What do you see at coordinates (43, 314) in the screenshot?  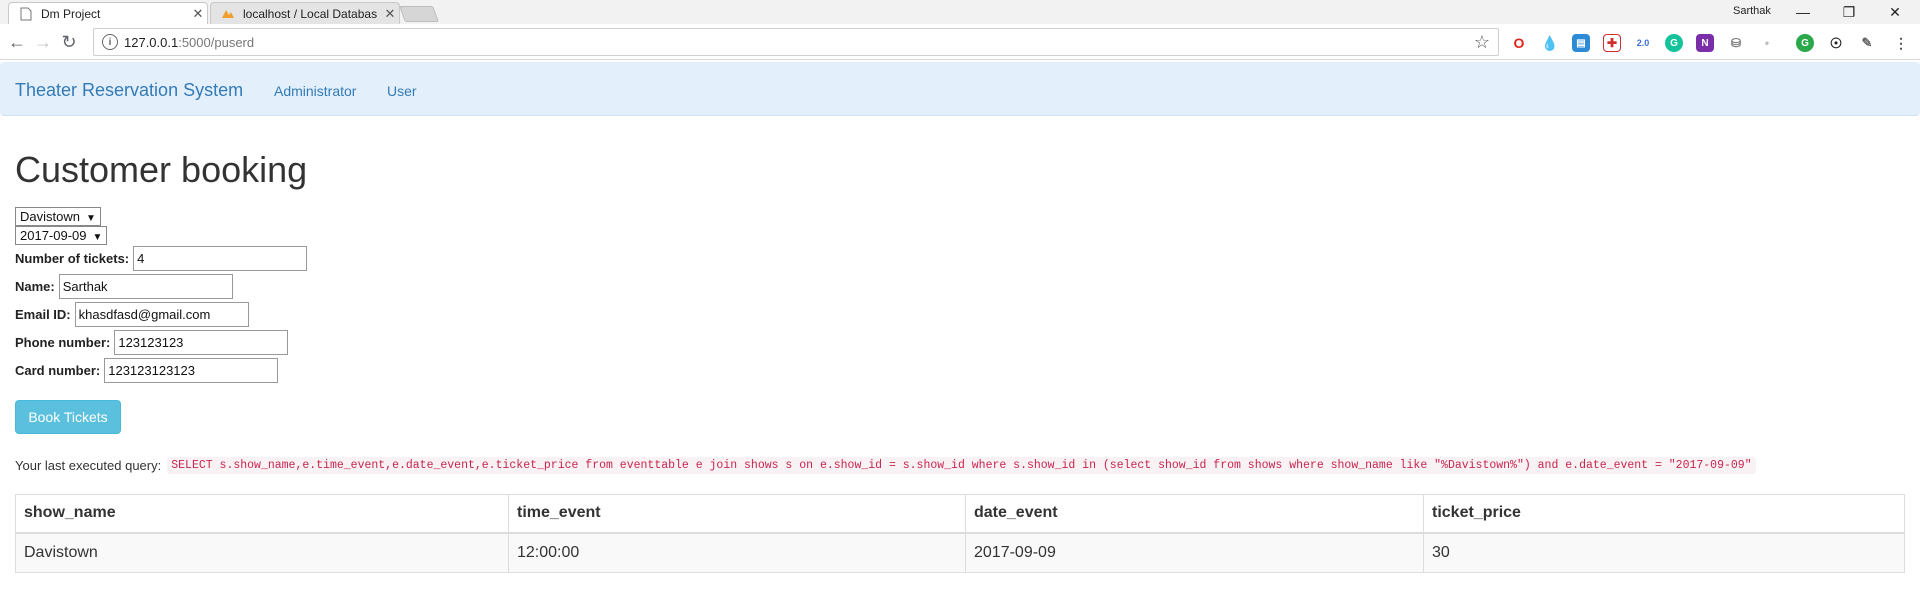 I see `email-label: Email ID:` at bounding box center [43, 314].